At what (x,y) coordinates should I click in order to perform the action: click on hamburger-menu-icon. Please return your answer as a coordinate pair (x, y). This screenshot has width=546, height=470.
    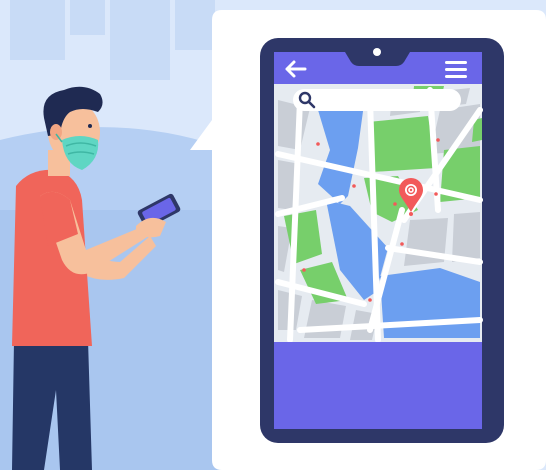
    Looking at the image, I should click on (456, 69).